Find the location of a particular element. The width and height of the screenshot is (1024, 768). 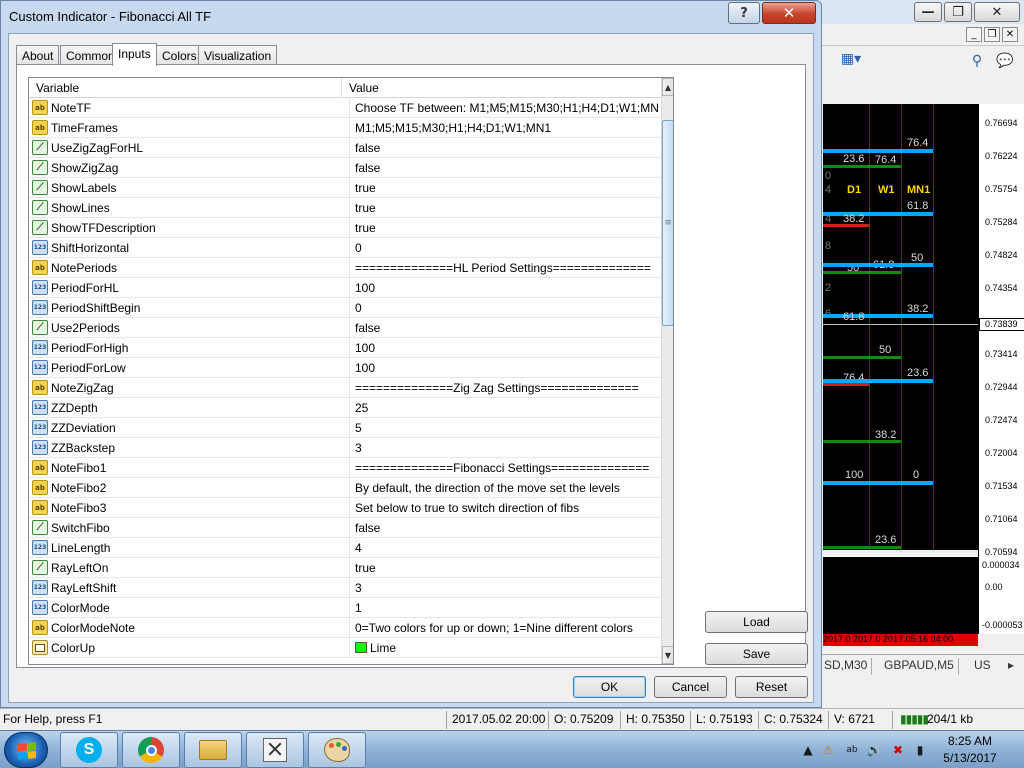

search-icon: ⚲ is located at coordinates (977, 61).